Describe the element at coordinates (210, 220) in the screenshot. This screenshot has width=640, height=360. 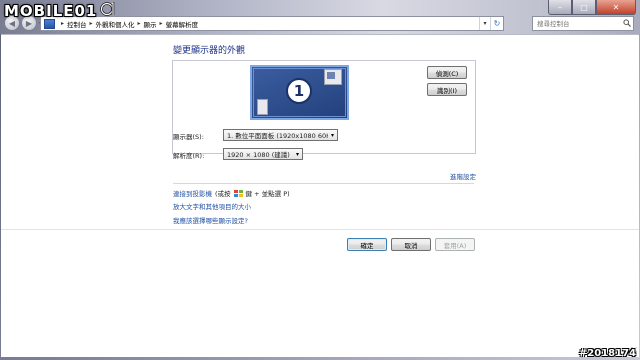
I see `display-help-link: 我應該選擇哪些顯示設定?` at that location.